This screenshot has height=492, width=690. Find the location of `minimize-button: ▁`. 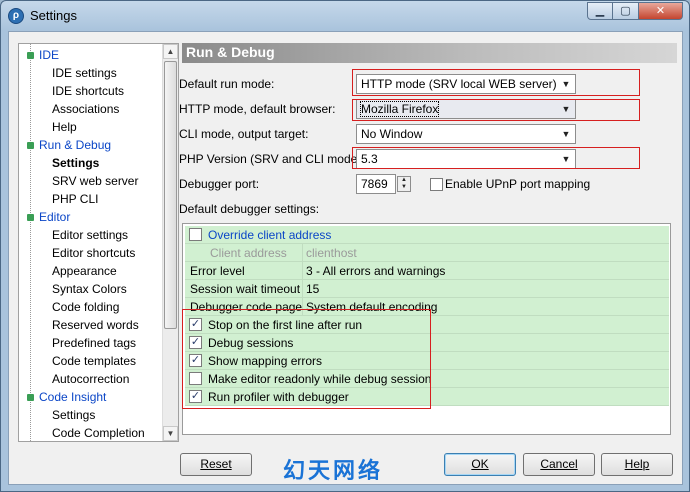

minimize-button: ▁ is located at coordinates (600, 11).